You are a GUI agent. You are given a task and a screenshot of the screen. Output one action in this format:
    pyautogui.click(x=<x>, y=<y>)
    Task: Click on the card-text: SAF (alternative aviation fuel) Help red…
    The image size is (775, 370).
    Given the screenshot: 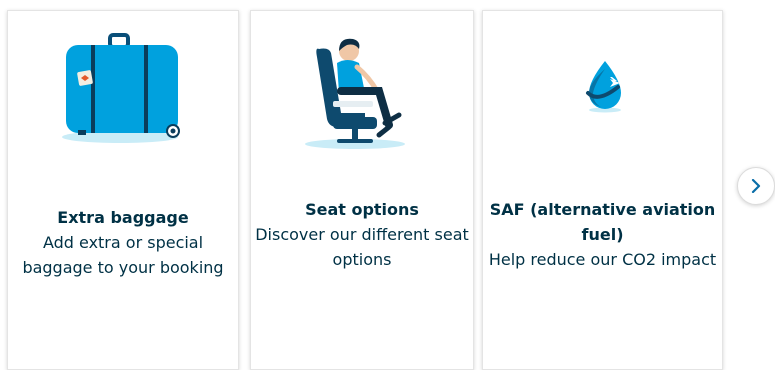 What is the action you would take?
    pyautogui.click(x=602, y=234)
    